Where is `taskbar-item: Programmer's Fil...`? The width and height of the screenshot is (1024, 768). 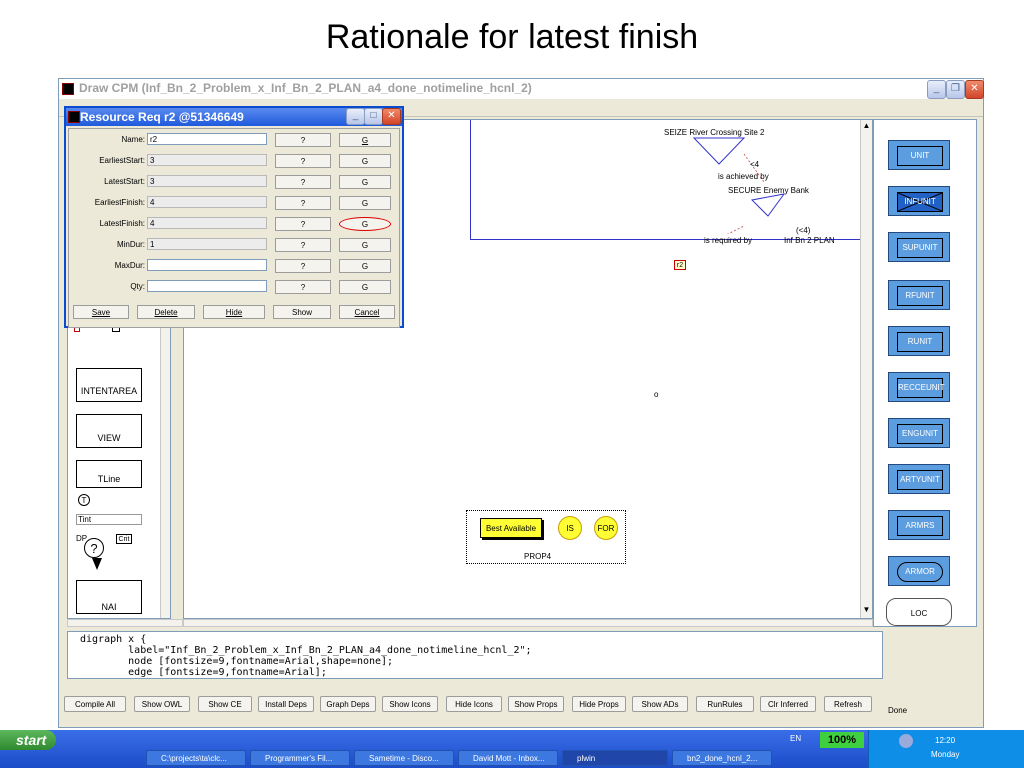 taskbar-item: Programmer's Fil... is located at coordinates (300, 758).